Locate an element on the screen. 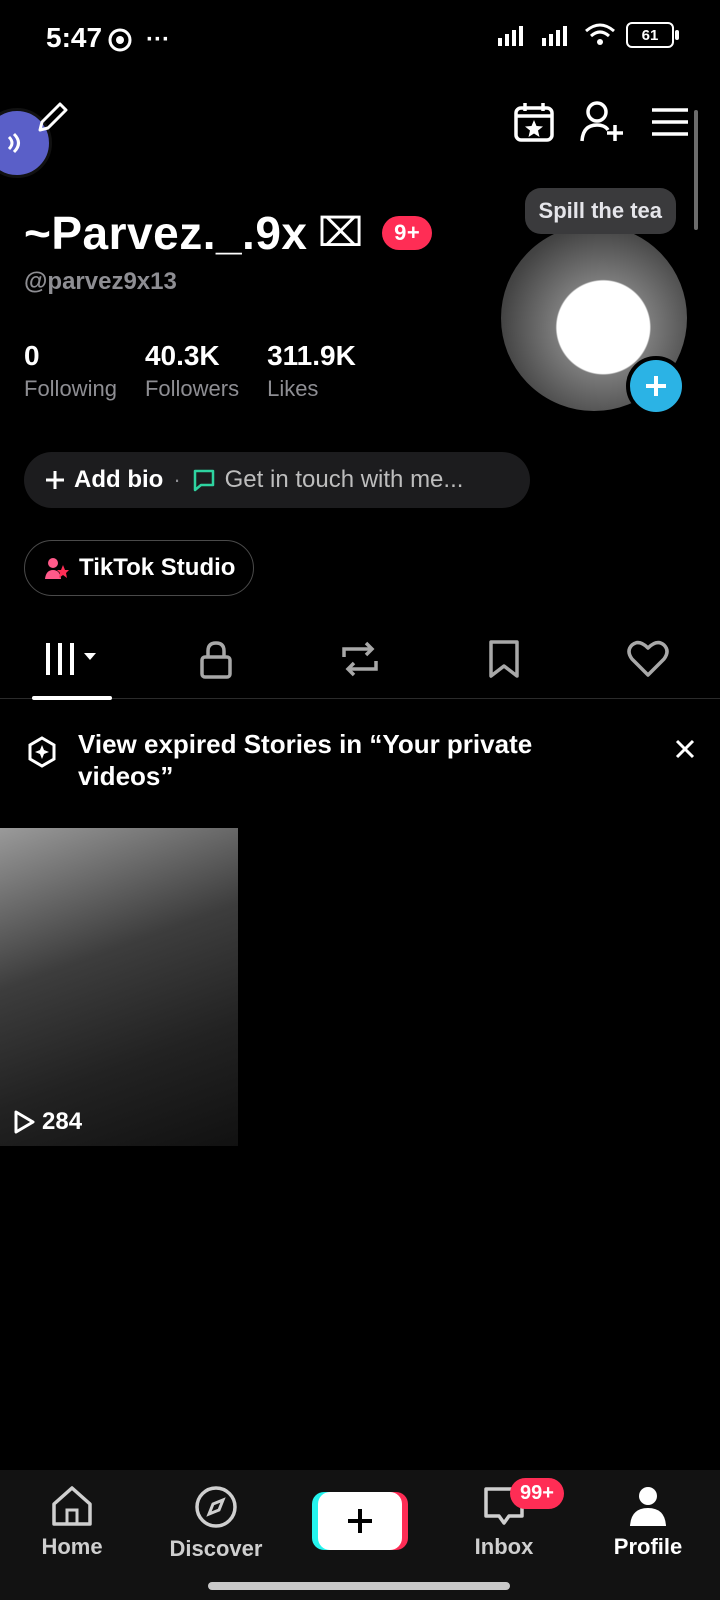 Image resolution: width=720 pixels, height=1600 pixels. add-story-button is located at coordinates (656, 386).